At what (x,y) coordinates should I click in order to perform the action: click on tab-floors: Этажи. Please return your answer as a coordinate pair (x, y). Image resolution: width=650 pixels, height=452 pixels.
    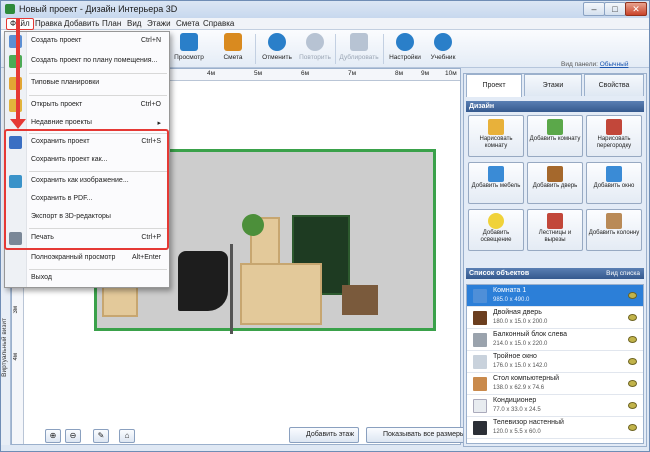
    Looking at the image, I should click on (553, 85).